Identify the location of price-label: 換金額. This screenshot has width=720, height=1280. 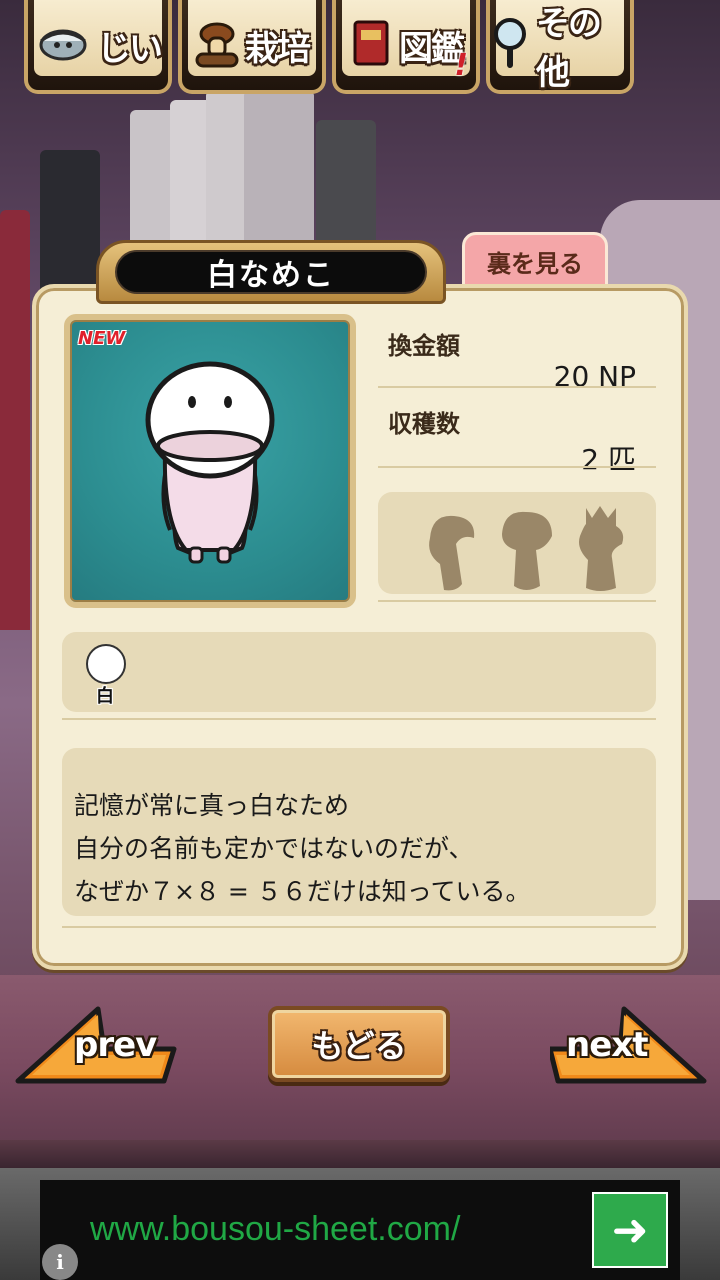
(424, 346).